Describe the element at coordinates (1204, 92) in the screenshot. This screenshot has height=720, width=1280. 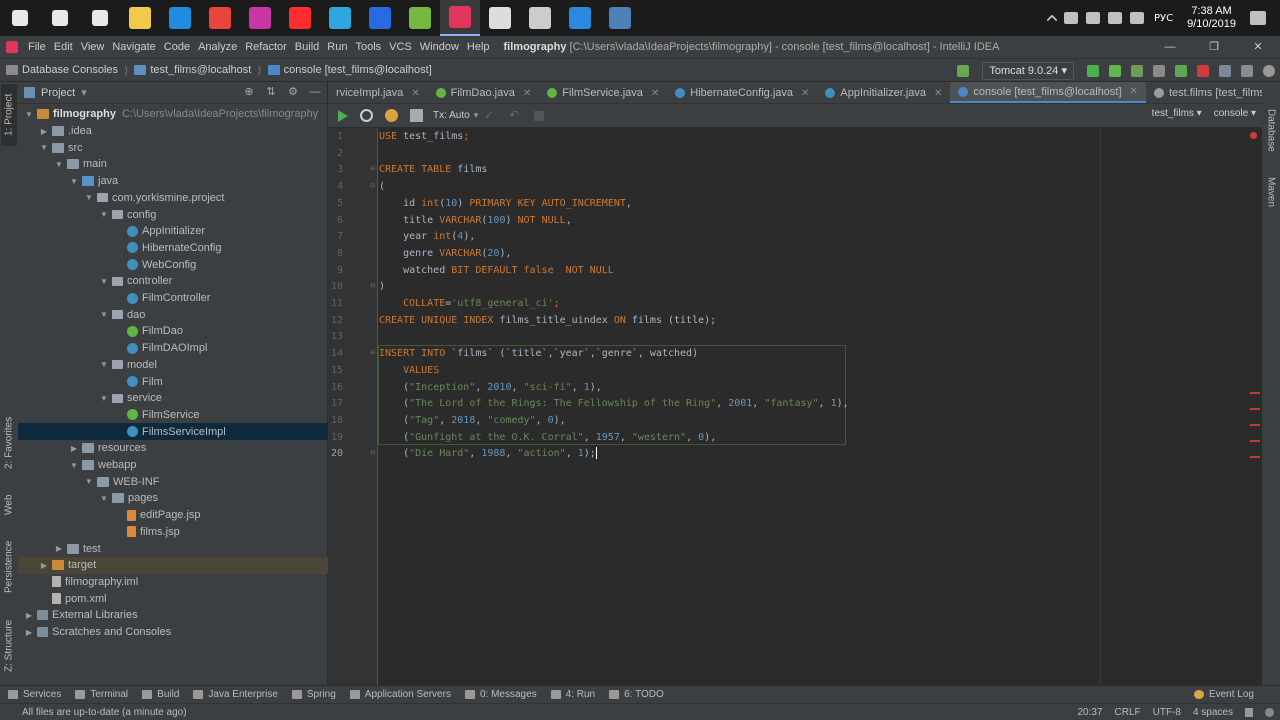
I see `editor-tab: test.films [test_films@localhost]✕` at that location.